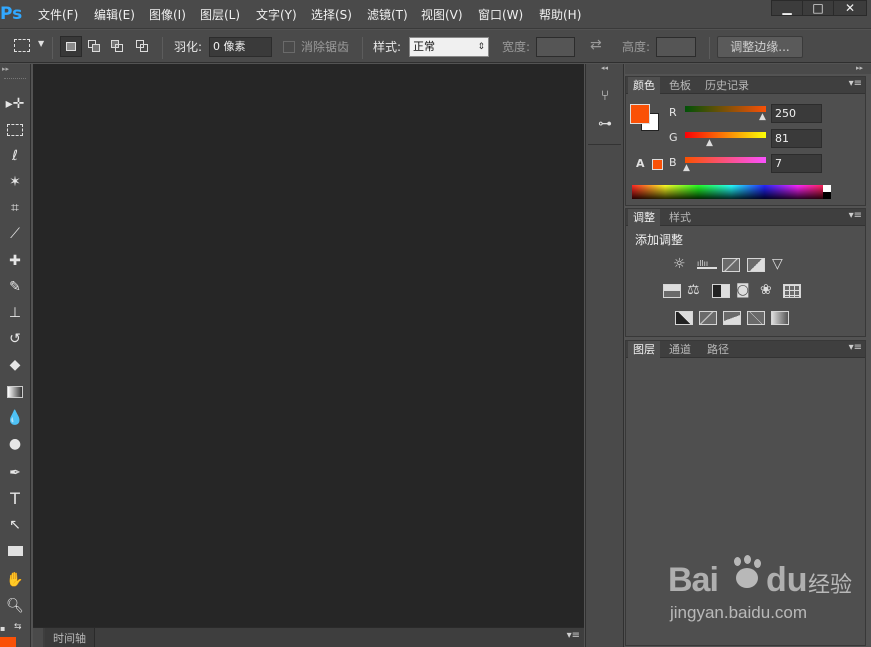  Describe the element at coordinates (686, 168) in the screenshot. I see `blue-slider-handle: ▲` at that location.